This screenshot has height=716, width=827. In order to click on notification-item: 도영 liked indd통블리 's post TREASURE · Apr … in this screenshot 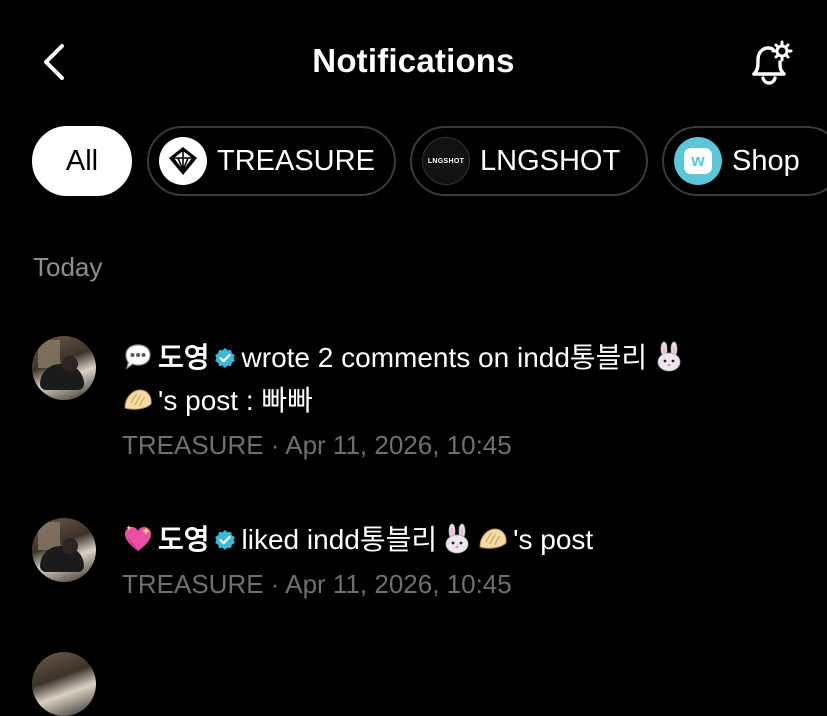, I will do `click(422, 568)`.